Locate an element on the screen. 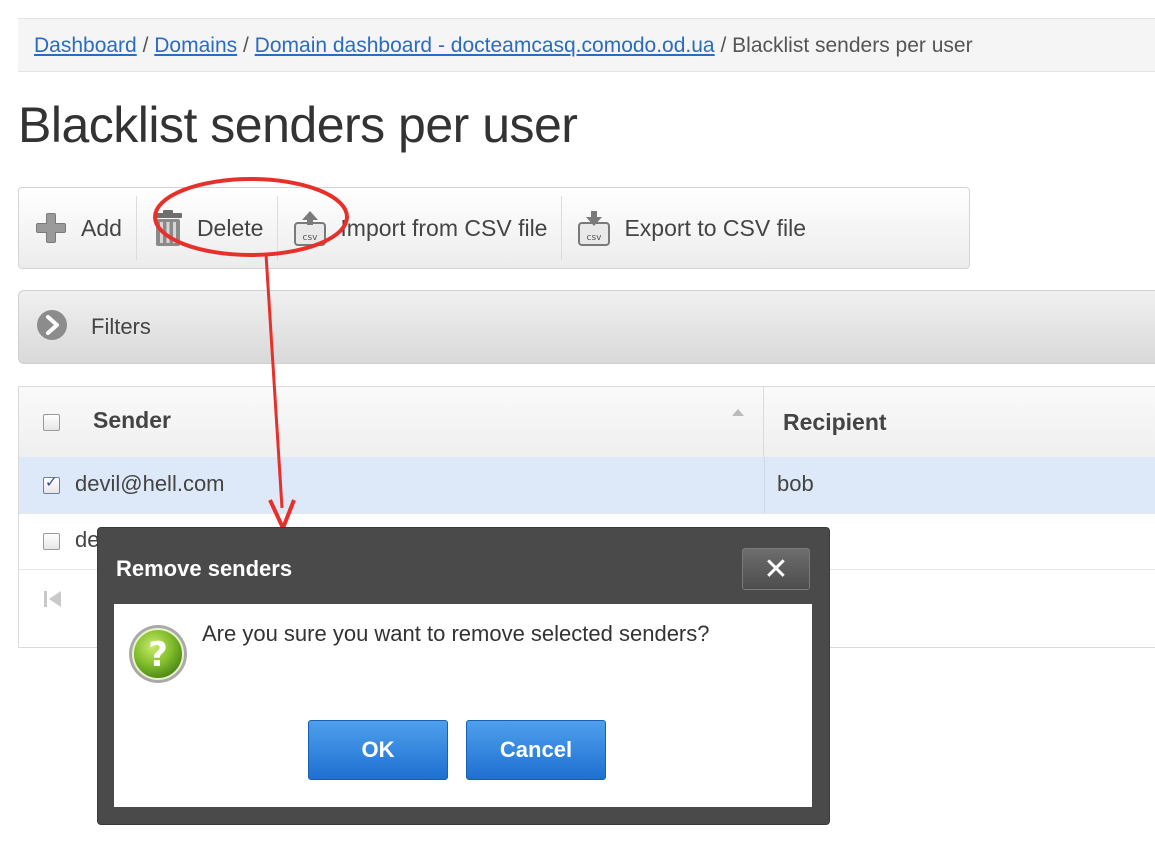 The height and width of the screenshot is (857, 1155). export-csv-button: csv Export to CSV file is located at coordinates (691, 228).